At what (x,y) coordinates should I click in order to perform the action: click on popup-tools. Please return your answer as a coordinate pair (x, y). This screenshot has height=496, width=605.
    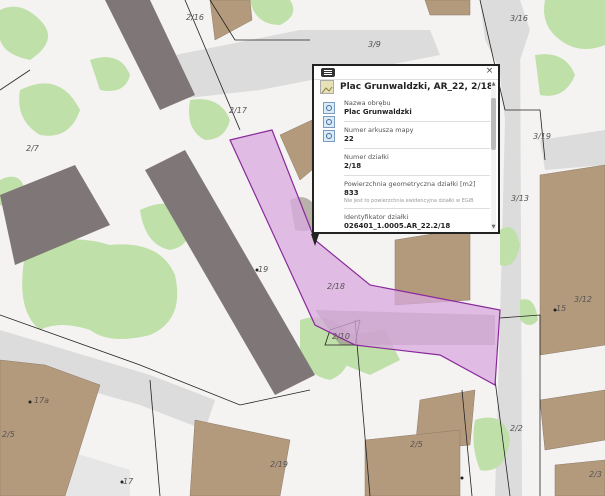
    Looking at the image, I should click on (330, 123).